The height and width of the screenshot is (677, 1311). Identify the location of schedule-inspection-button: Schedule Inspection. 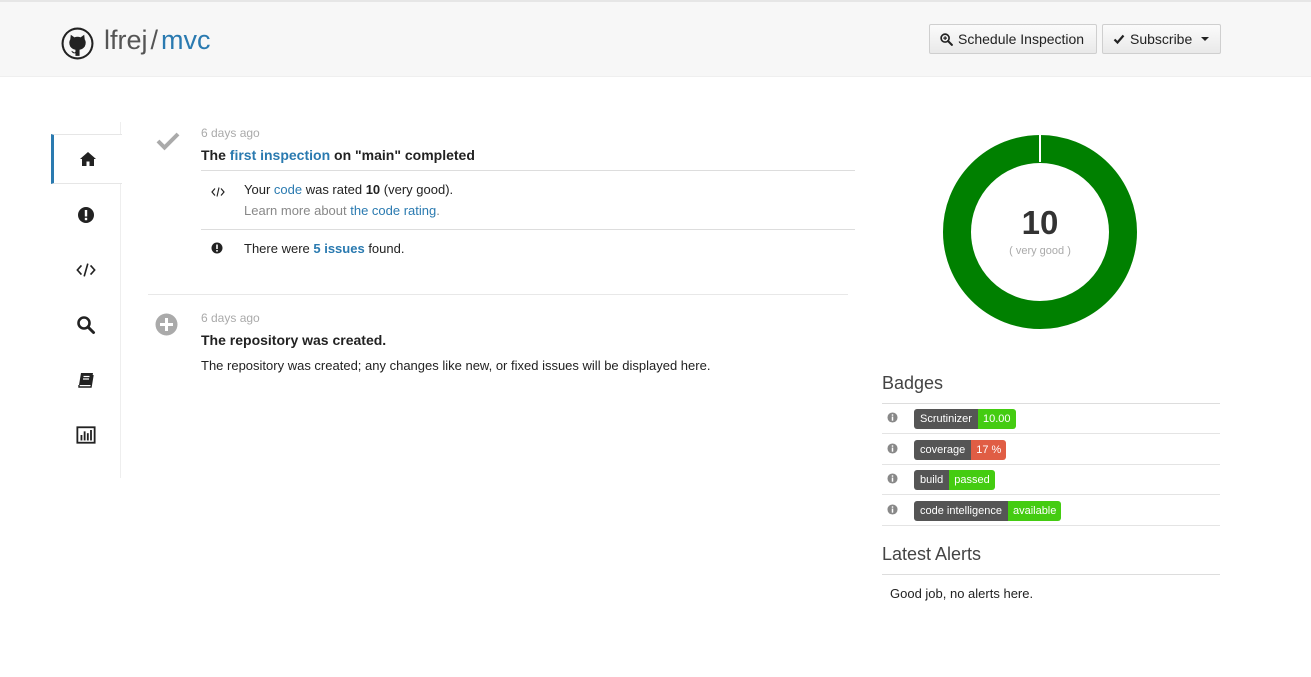
(1013, 39).